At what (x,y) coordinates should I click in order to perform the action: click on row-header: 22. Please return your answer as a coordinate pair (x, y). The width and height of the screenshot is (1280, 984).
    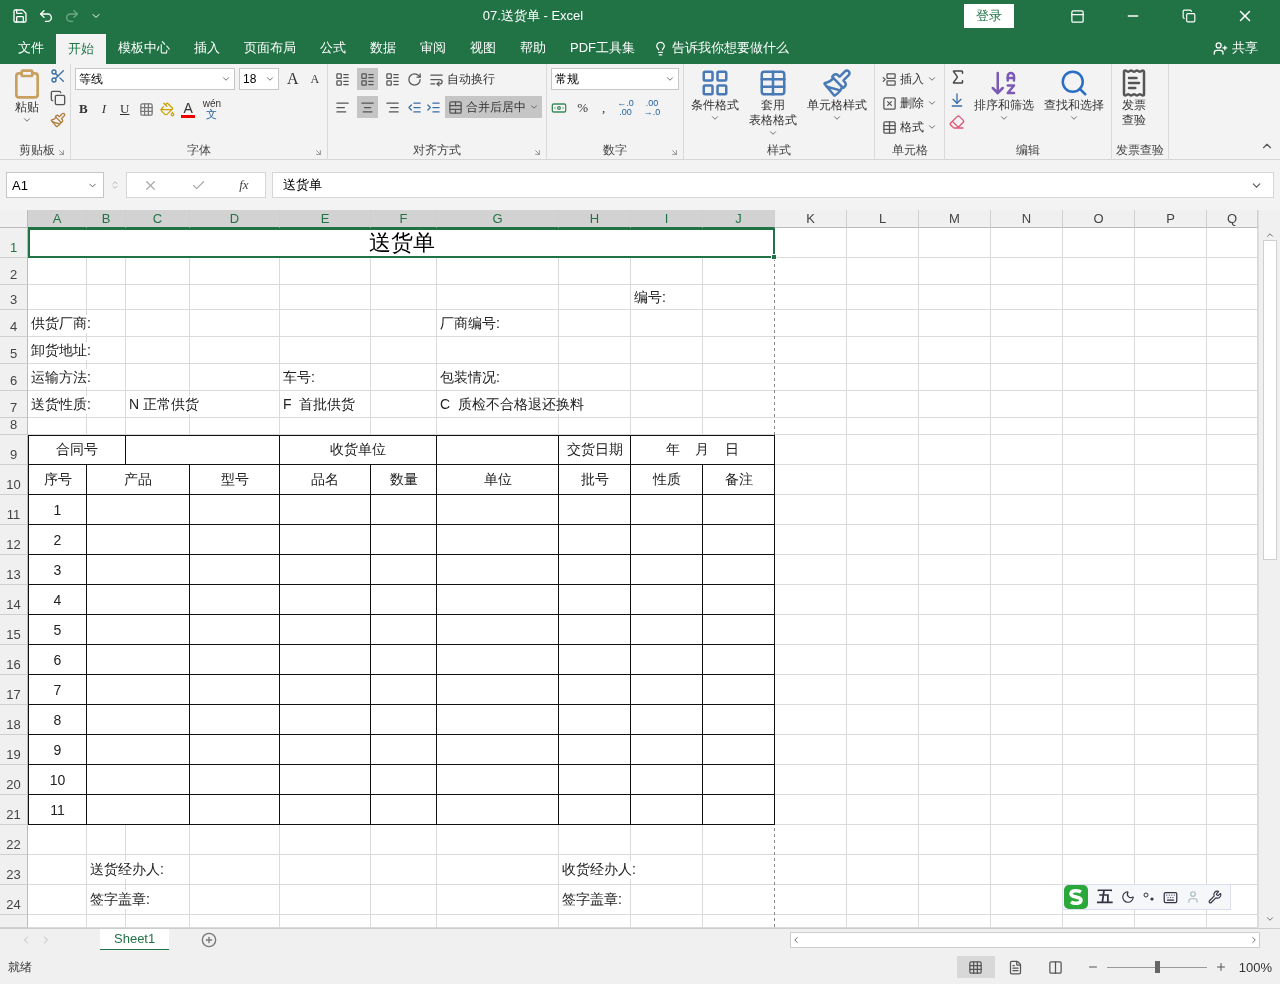
    Looking at the image, I should click on (14, 840).